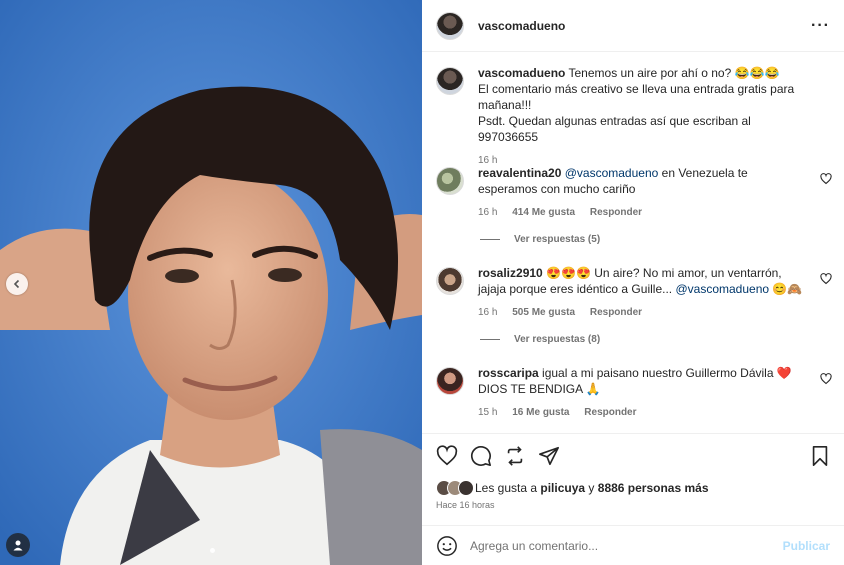 The image size is (844, 565). I want to click on save-button, so click(820, 456).